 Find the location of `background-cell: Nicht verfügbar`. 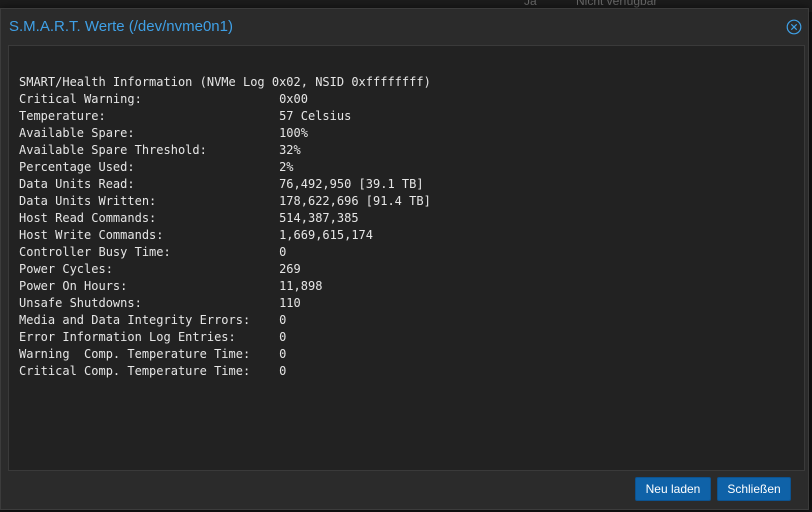

background-cell: Nicht verfügbar is located at coordinates (617, 4).